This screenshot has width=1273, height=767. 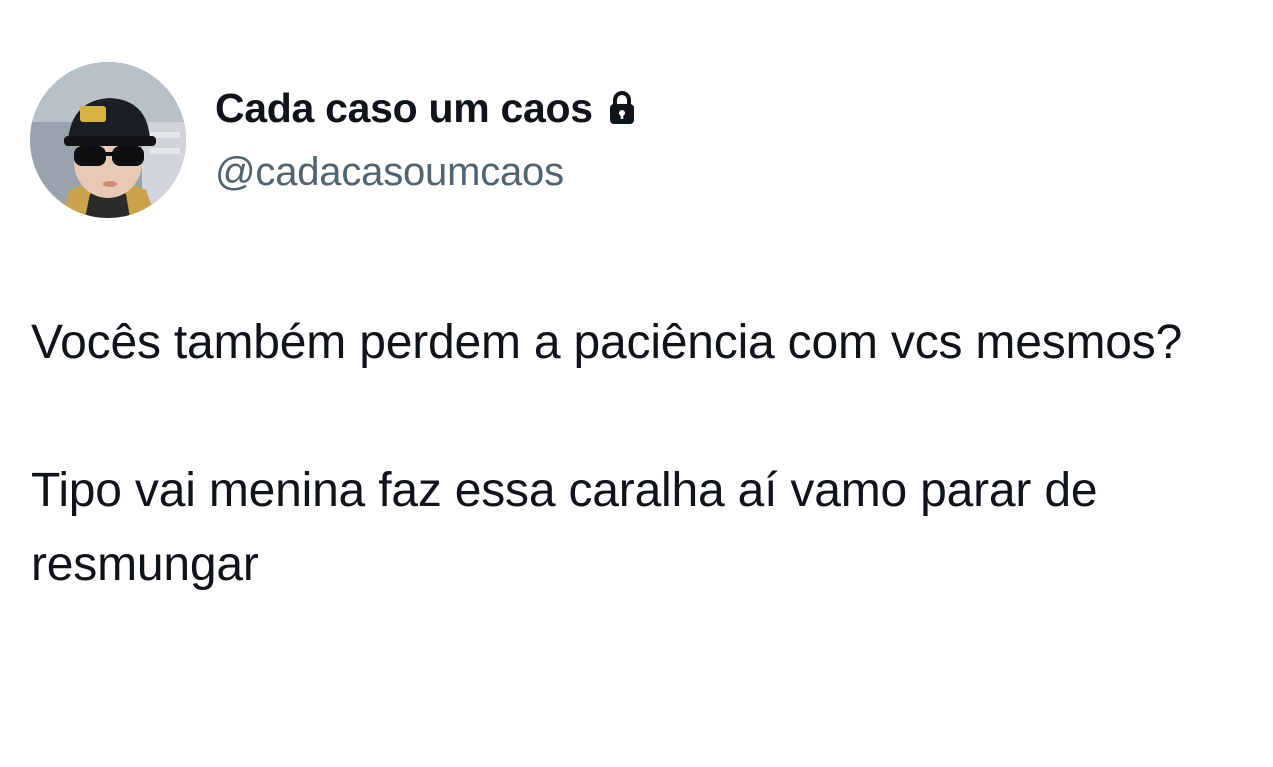 I want to click on avatar-photo-icon, so click(x=108, y=140).